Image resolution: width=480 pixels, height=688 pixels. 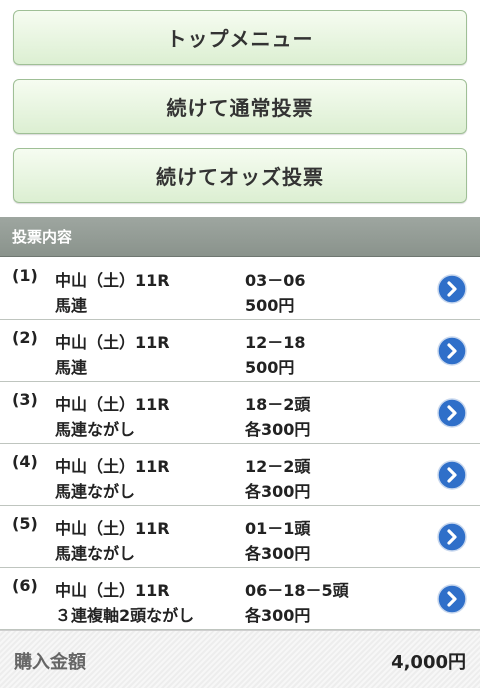 What do you see at coordinates (297, 590) in the screenshot?
I see `bet-combination: 06－18－5頭` at bounding box center [297, 590].